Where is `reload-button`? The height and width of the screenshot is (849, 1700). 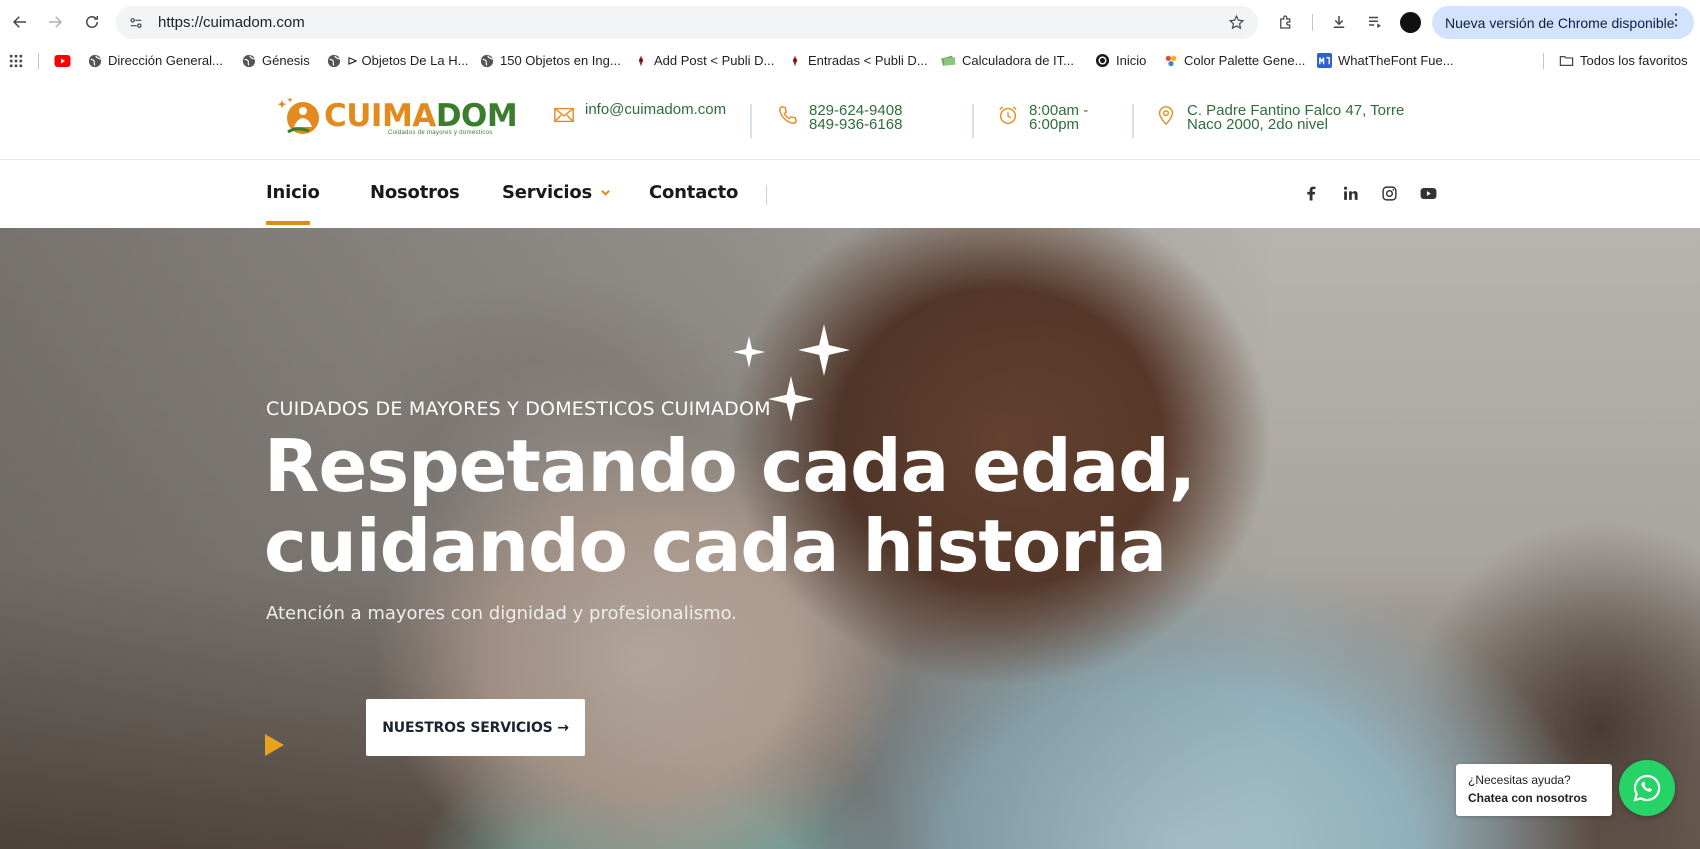
reload-button is located at coordinates (92, 22).